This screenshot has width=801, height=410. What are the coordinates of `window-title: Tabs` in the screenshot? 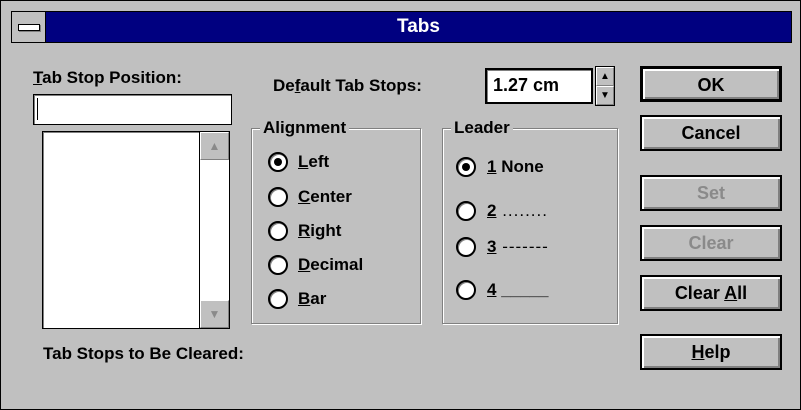 It's located at (418, 26).